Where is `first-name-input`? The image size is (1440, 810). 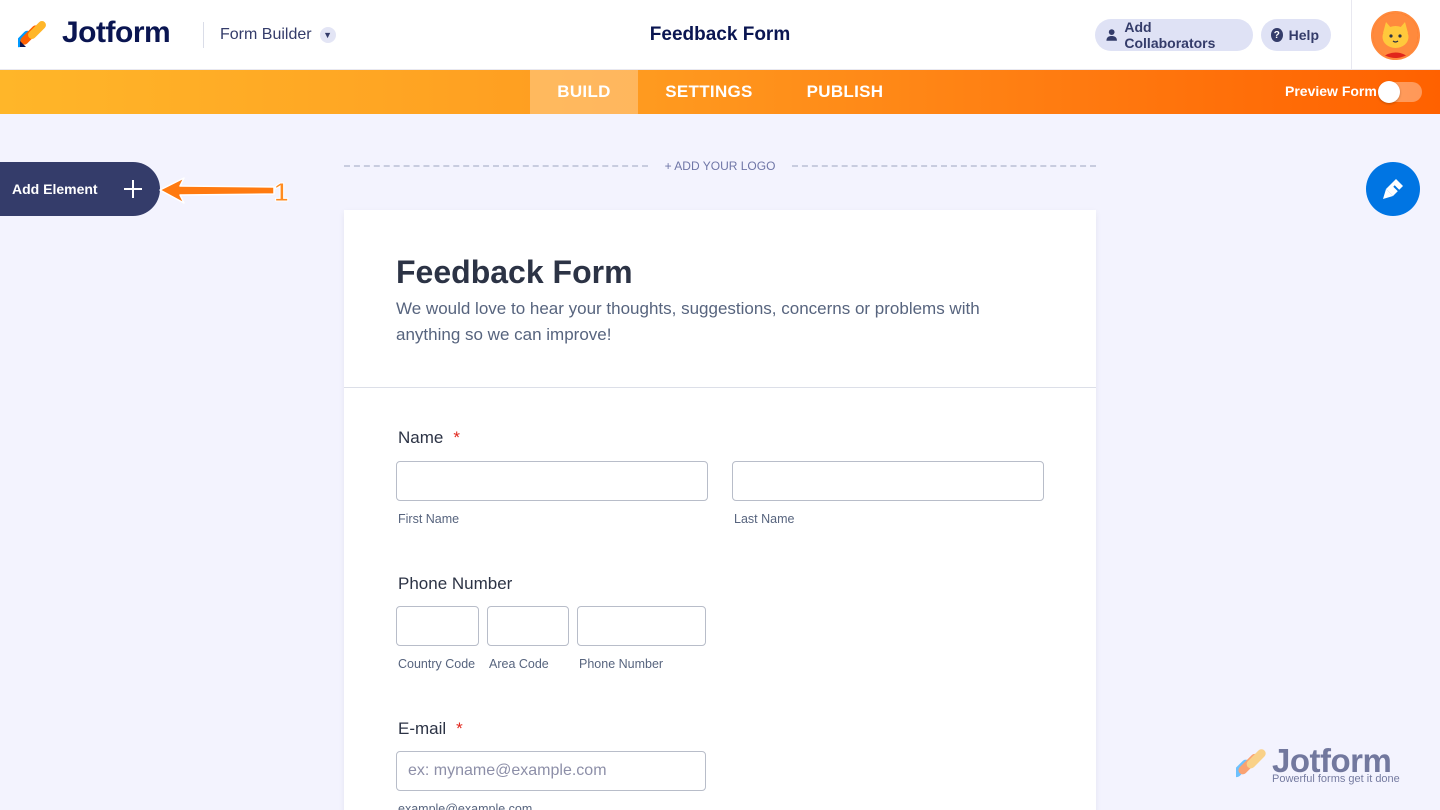 first-name-input is located at coordinates (552, 481).